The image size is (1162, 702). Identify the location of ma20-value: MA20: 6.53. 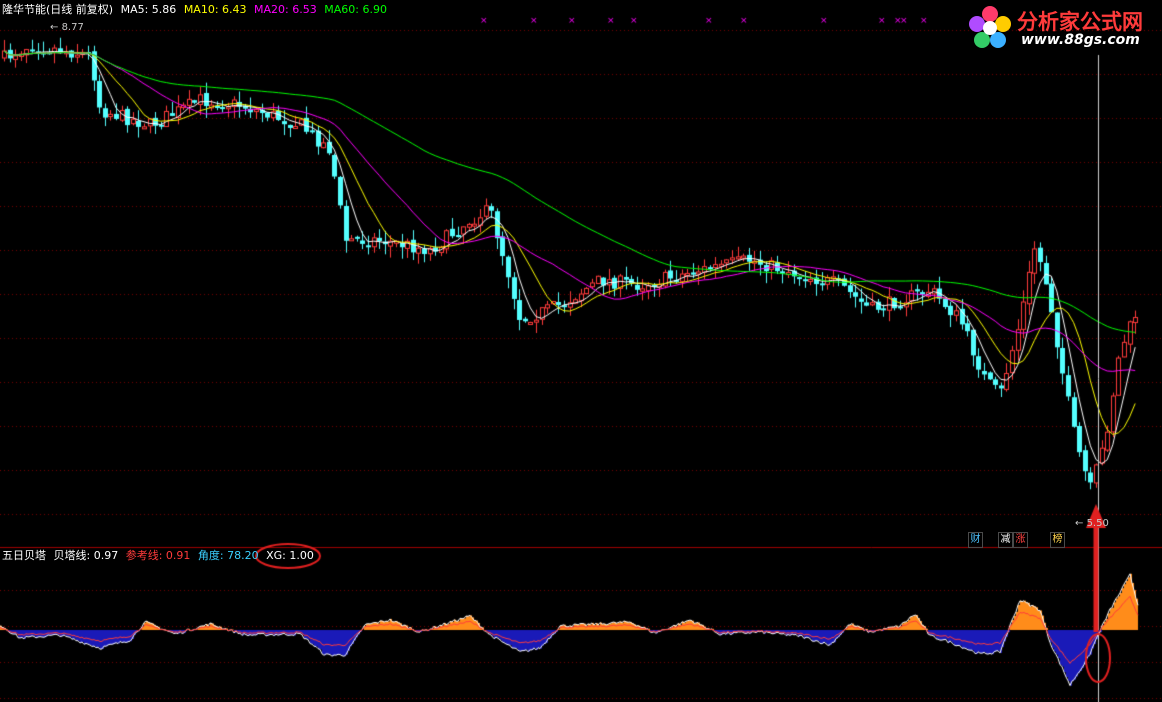
(285, 9).